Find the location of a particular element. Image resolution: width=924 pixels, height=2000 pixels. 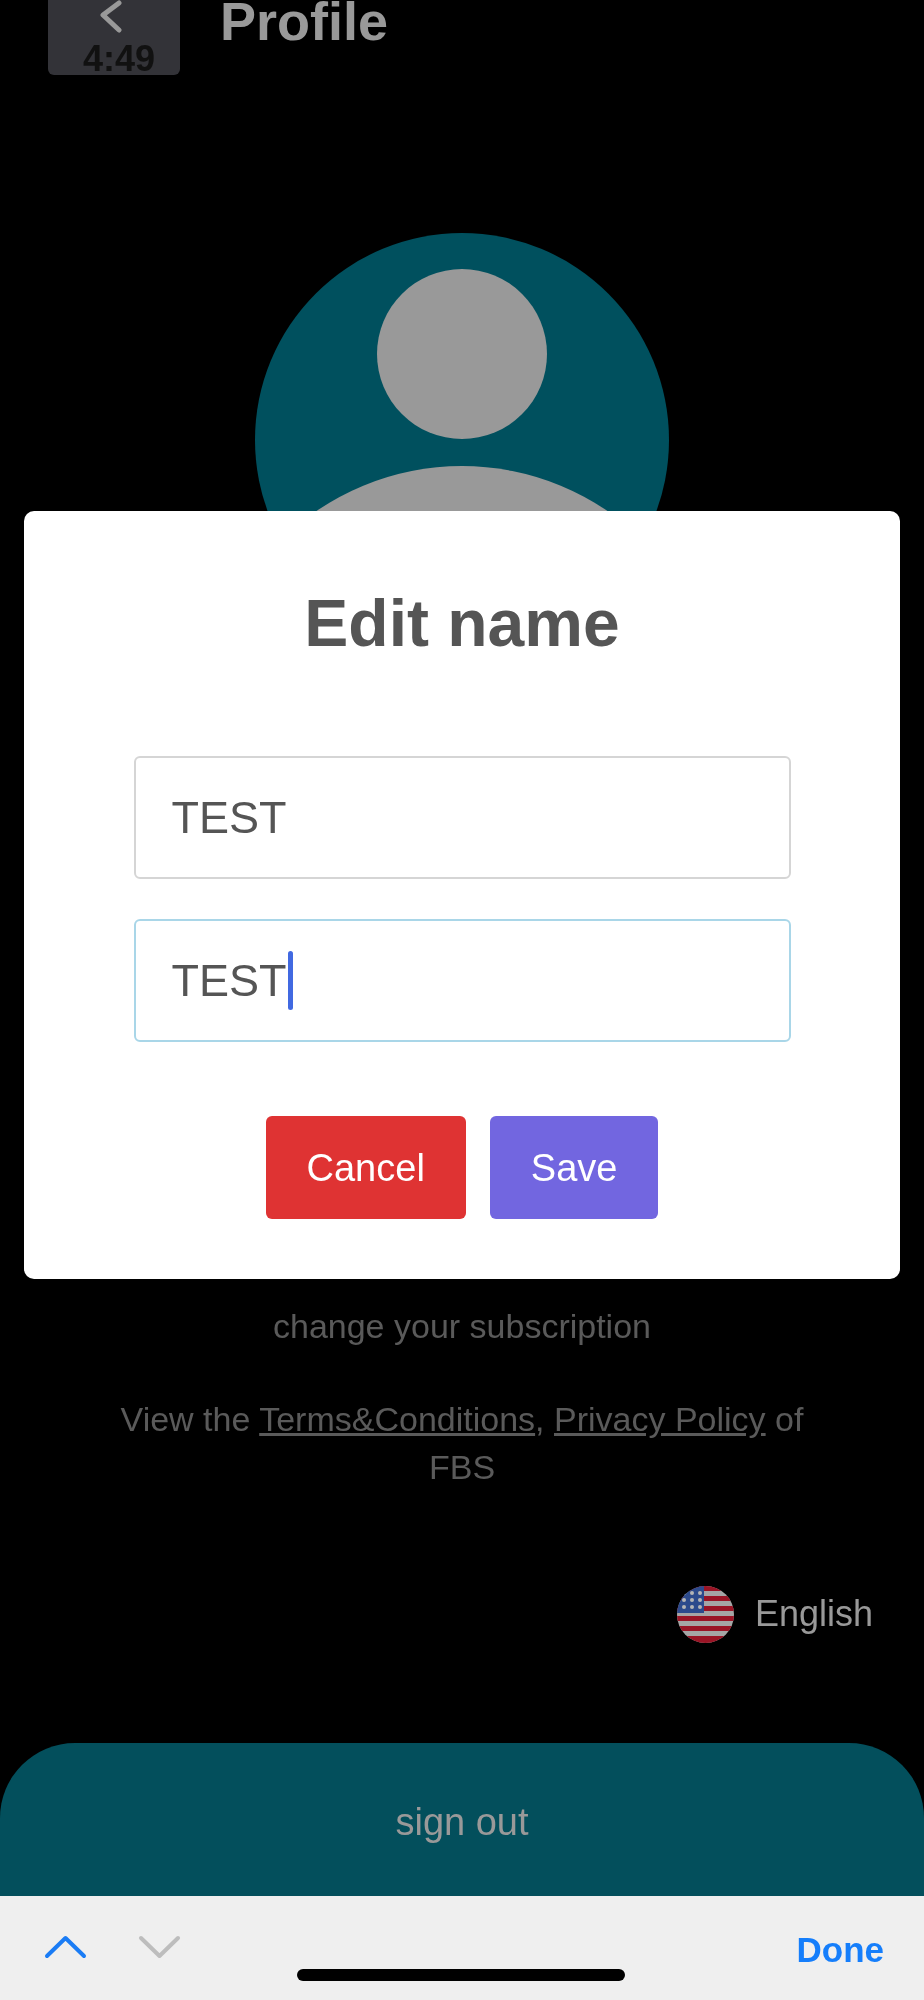

dialog-title: Edit name is located at coordinates (462, 623).